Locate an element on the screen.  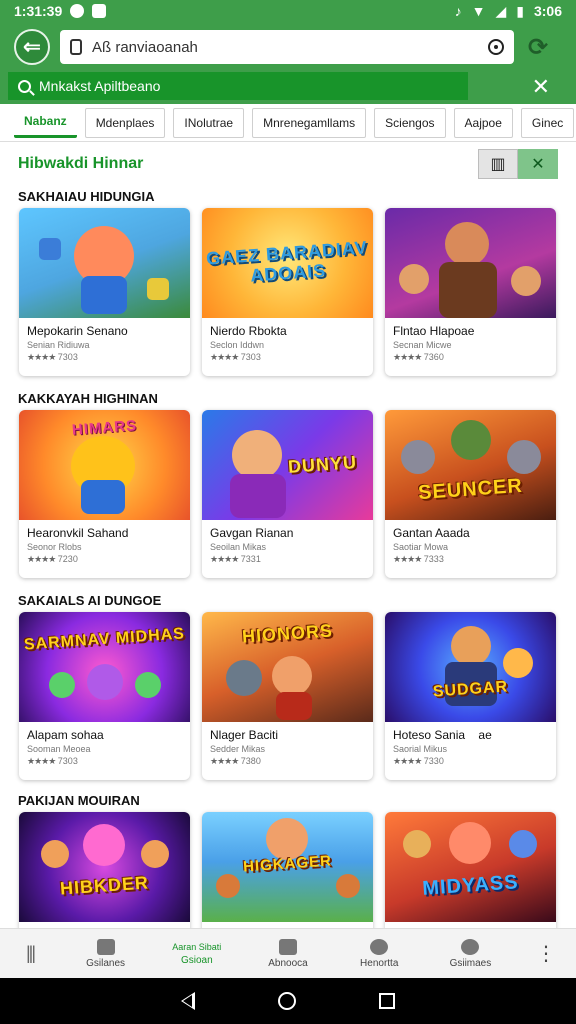
battery-icon: ▮ is located at coordinates (520, 10).